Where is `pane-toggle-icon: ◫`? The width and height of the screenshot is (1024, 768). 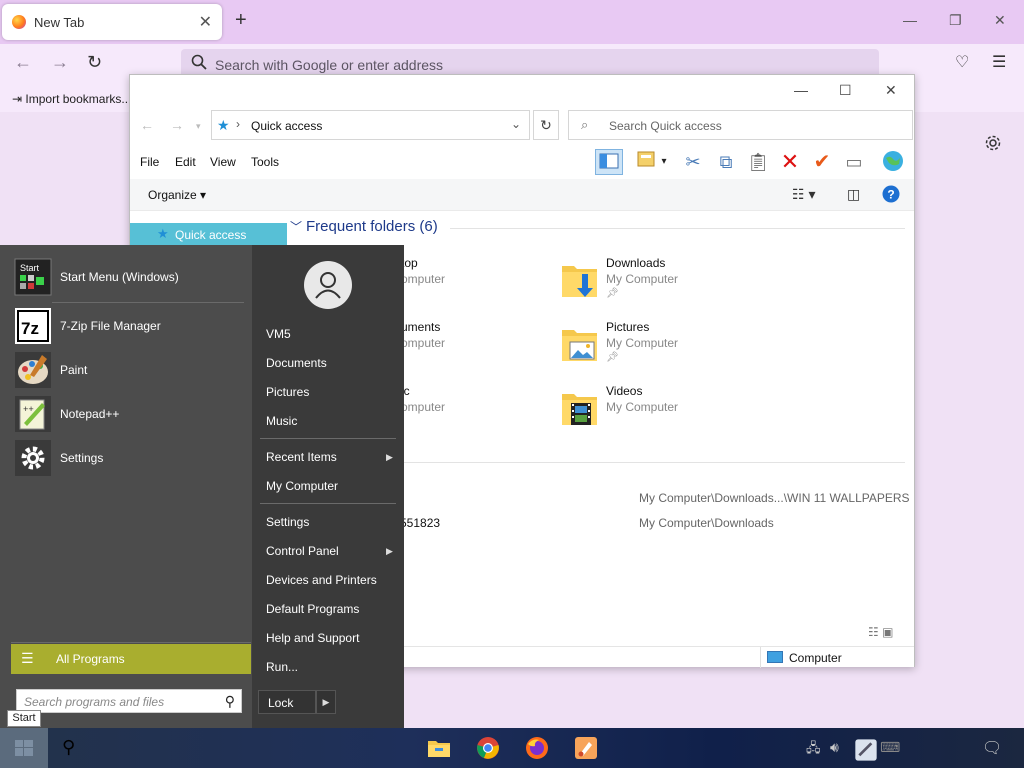 pane-toggle-icon: ◫ is located at coordinates (853, 194).